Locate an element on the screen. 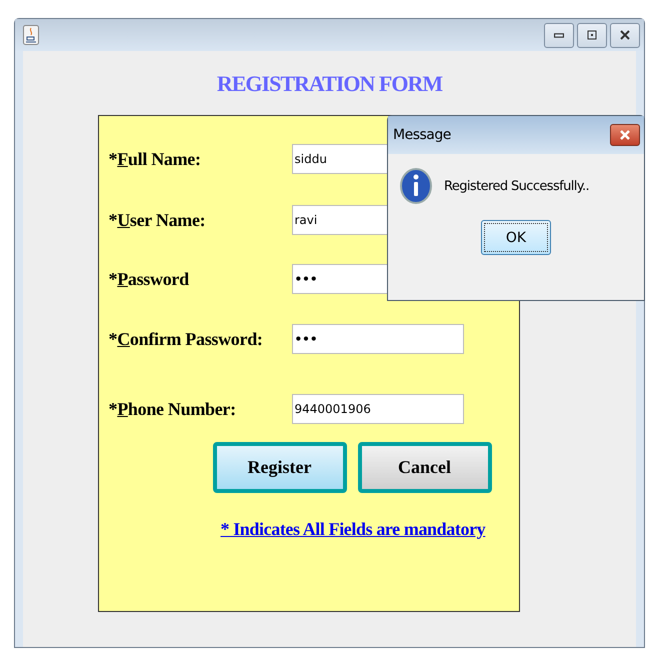  minimize-icon is located at coordinates (559, 35).